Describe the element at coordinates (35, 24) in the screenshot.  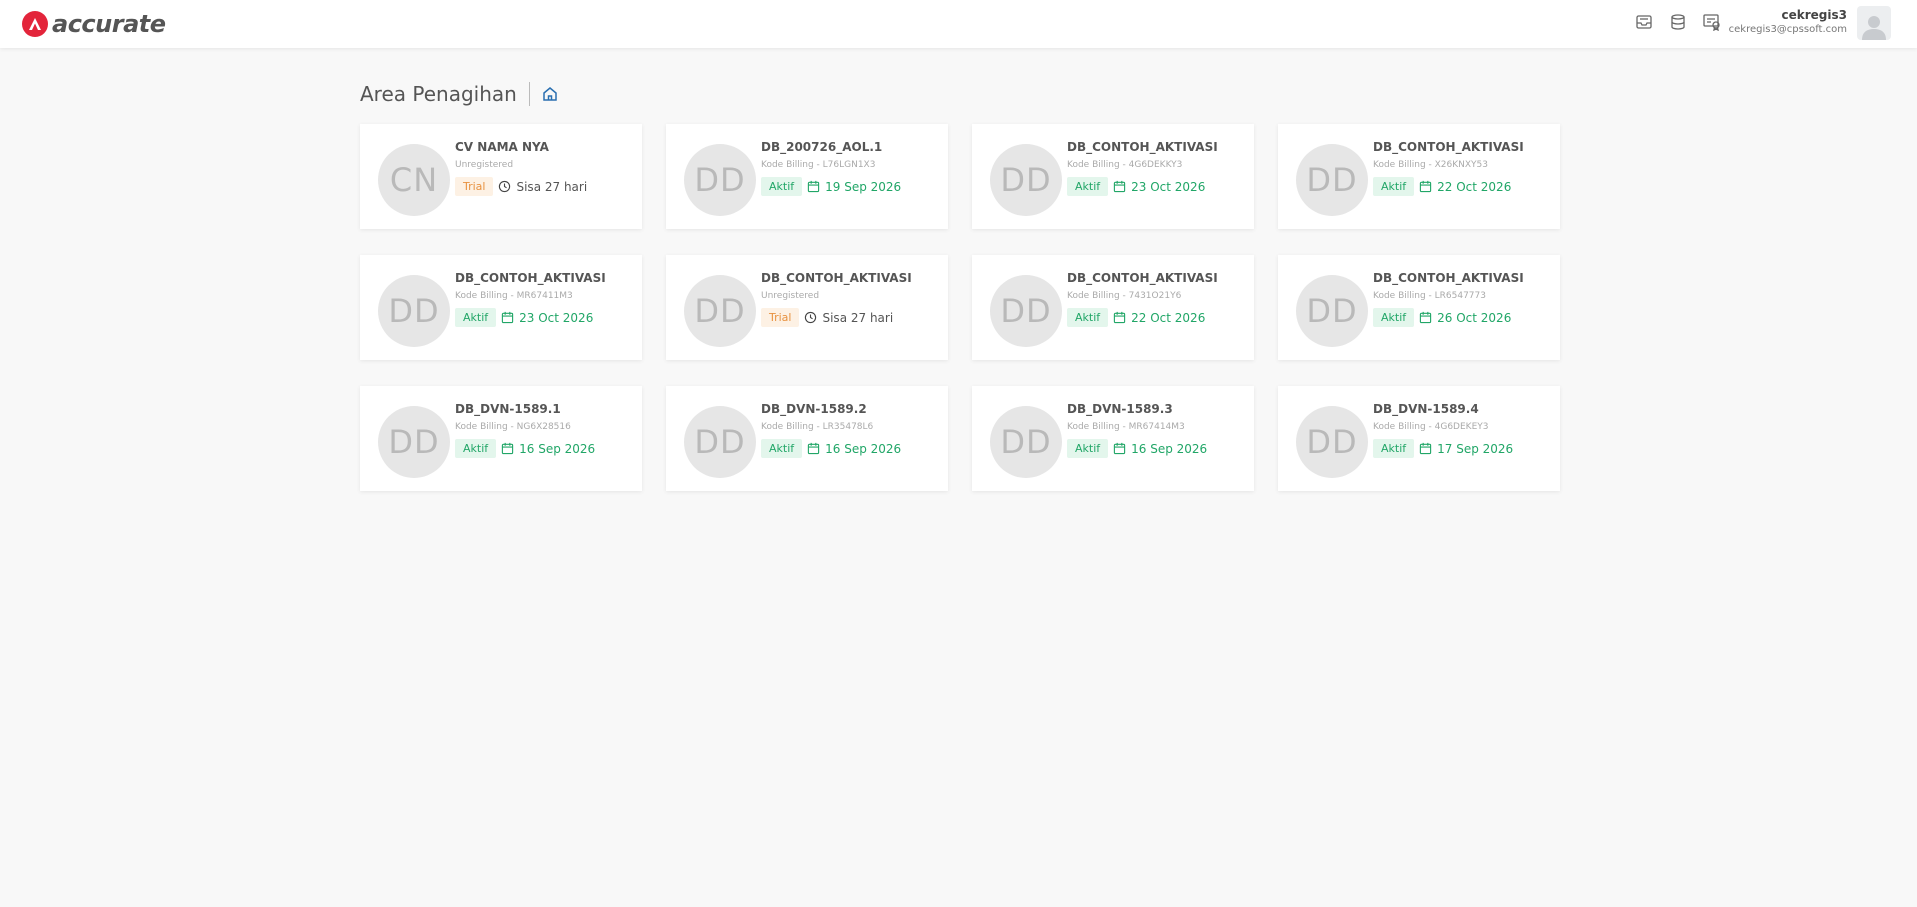
I see `accurate-logo-icon` at that location.